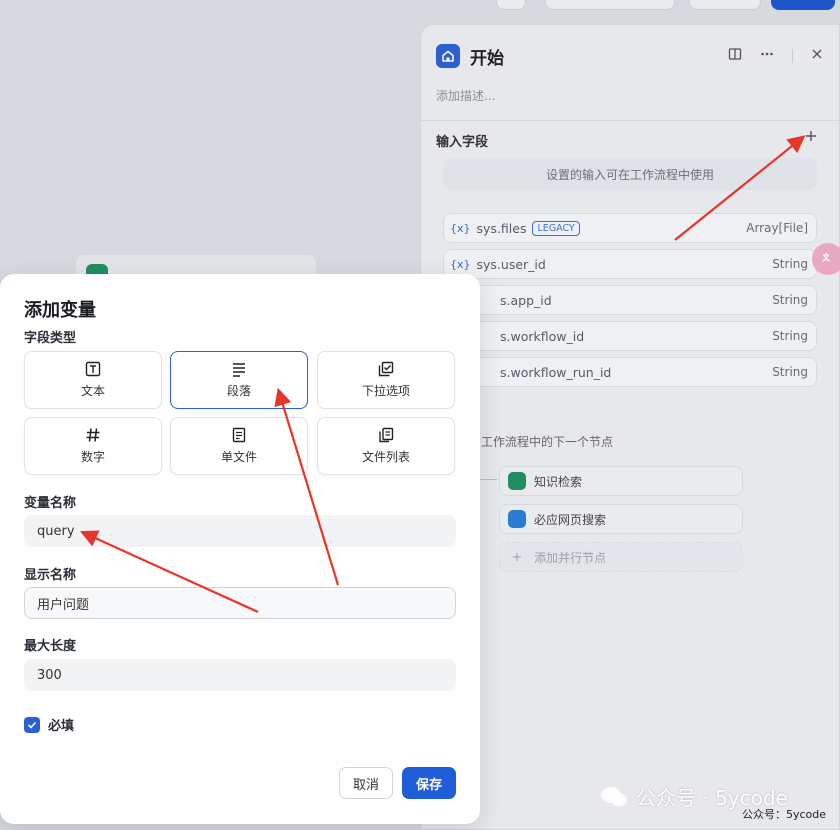  What do you see at coordinates (556, 228) in the screenshot?
I see `legacy-badge: LEGACY` at bounding box center [556, 228].